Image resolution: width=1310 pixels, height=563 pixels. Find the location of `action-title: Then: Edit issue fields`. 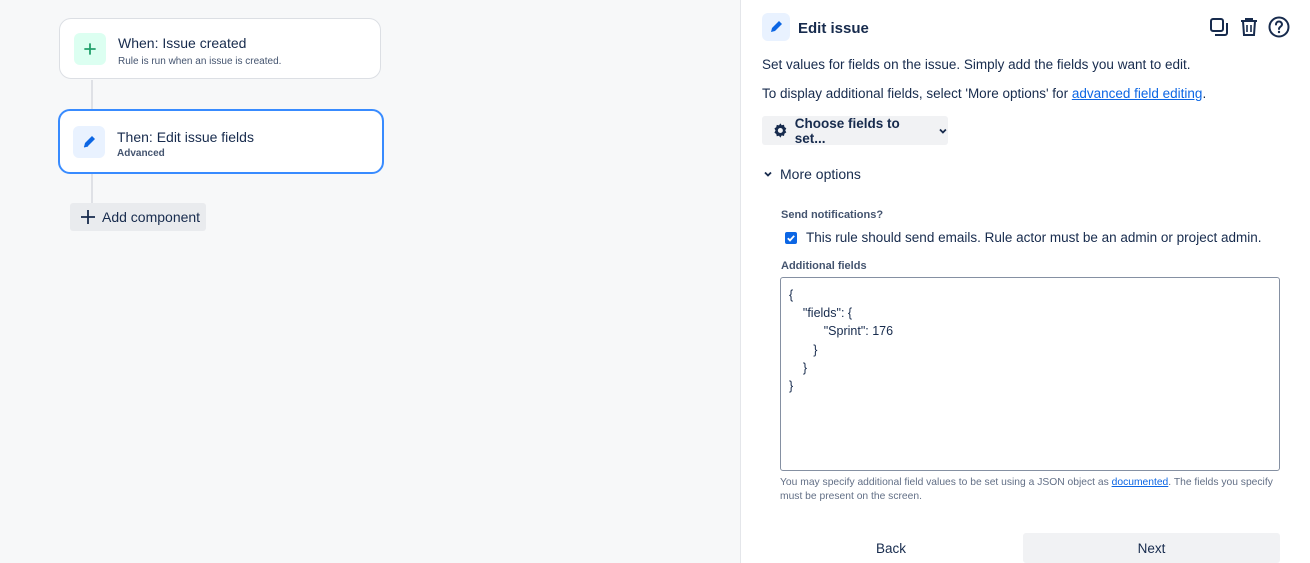

action-title: Then: Edit issue fields is located at coordinates (185, 137).